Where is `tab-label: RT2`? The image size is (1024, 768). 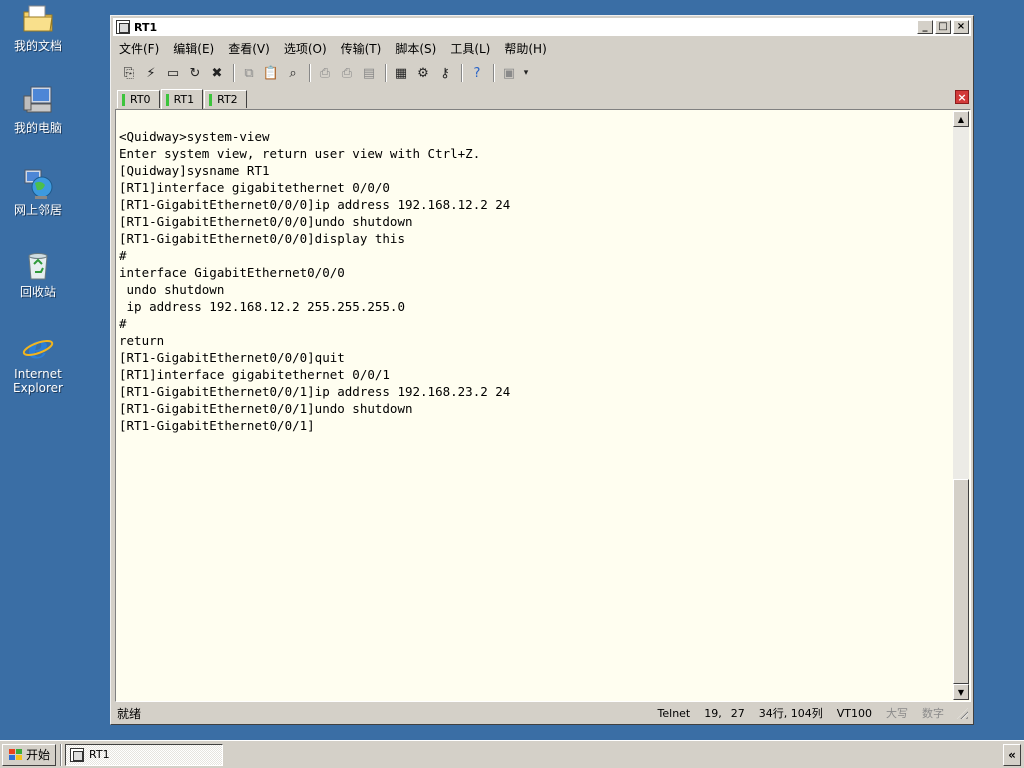 tab-label: RT2 is located at coordinates (227, 99).